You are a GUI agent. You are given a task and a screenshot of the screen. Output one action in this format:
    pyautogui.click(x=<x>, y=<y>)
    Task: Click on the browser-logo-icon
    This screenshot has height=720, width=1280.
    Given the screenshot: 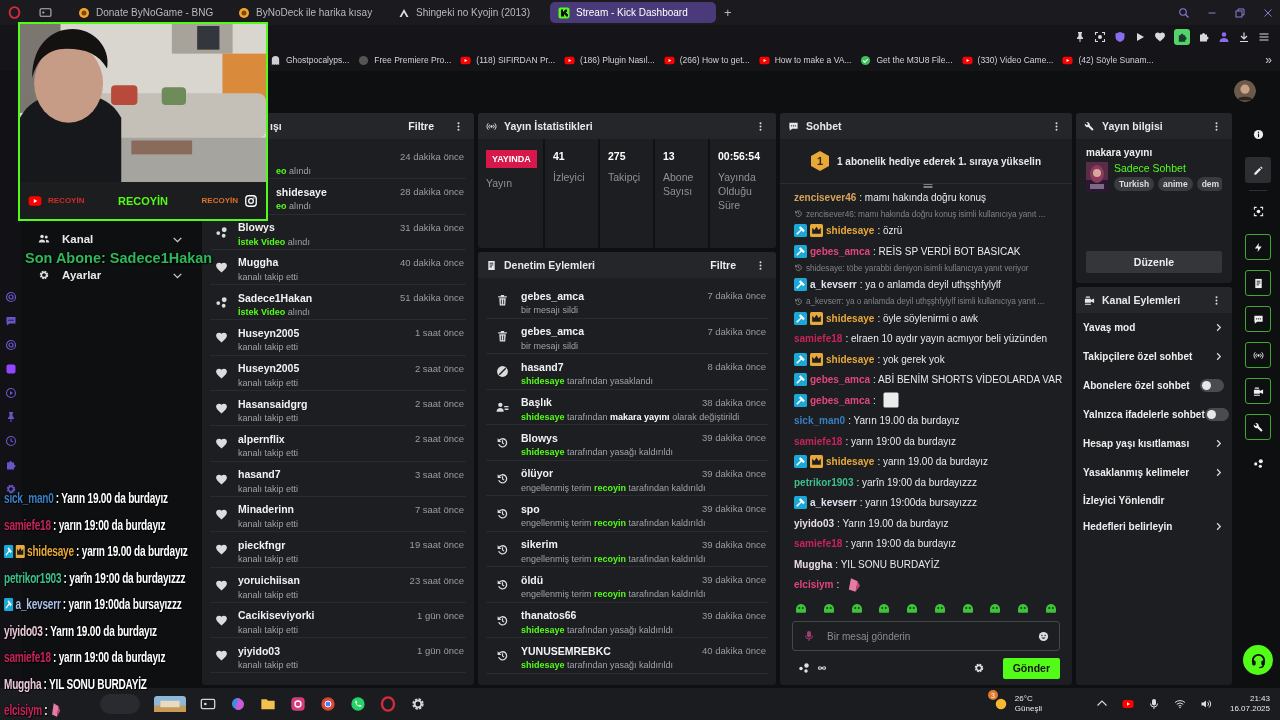 What is the action you would take?
    pyautogui.click(x=14, y=12)
    